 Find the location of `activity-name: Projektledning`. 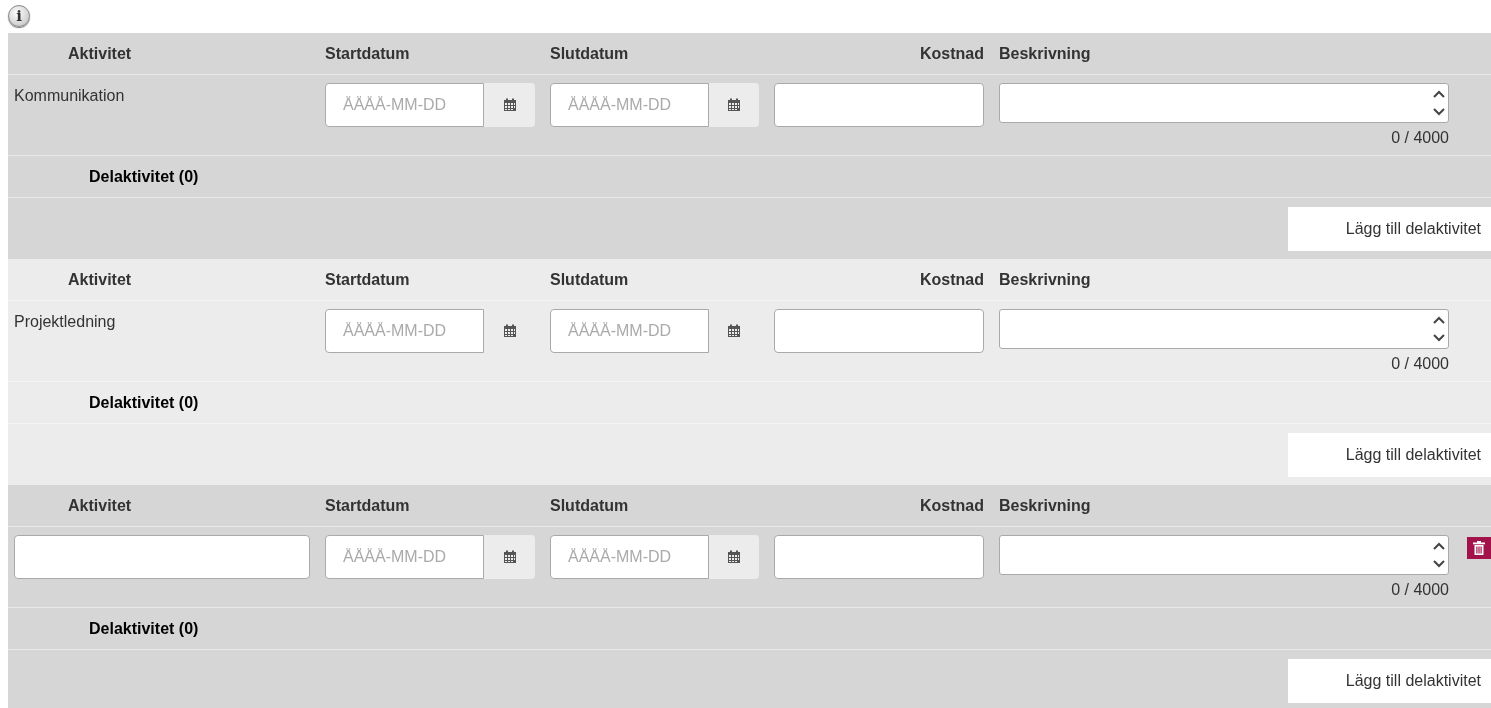

activity-name: Projektledning is located at coordinates (65, 321).